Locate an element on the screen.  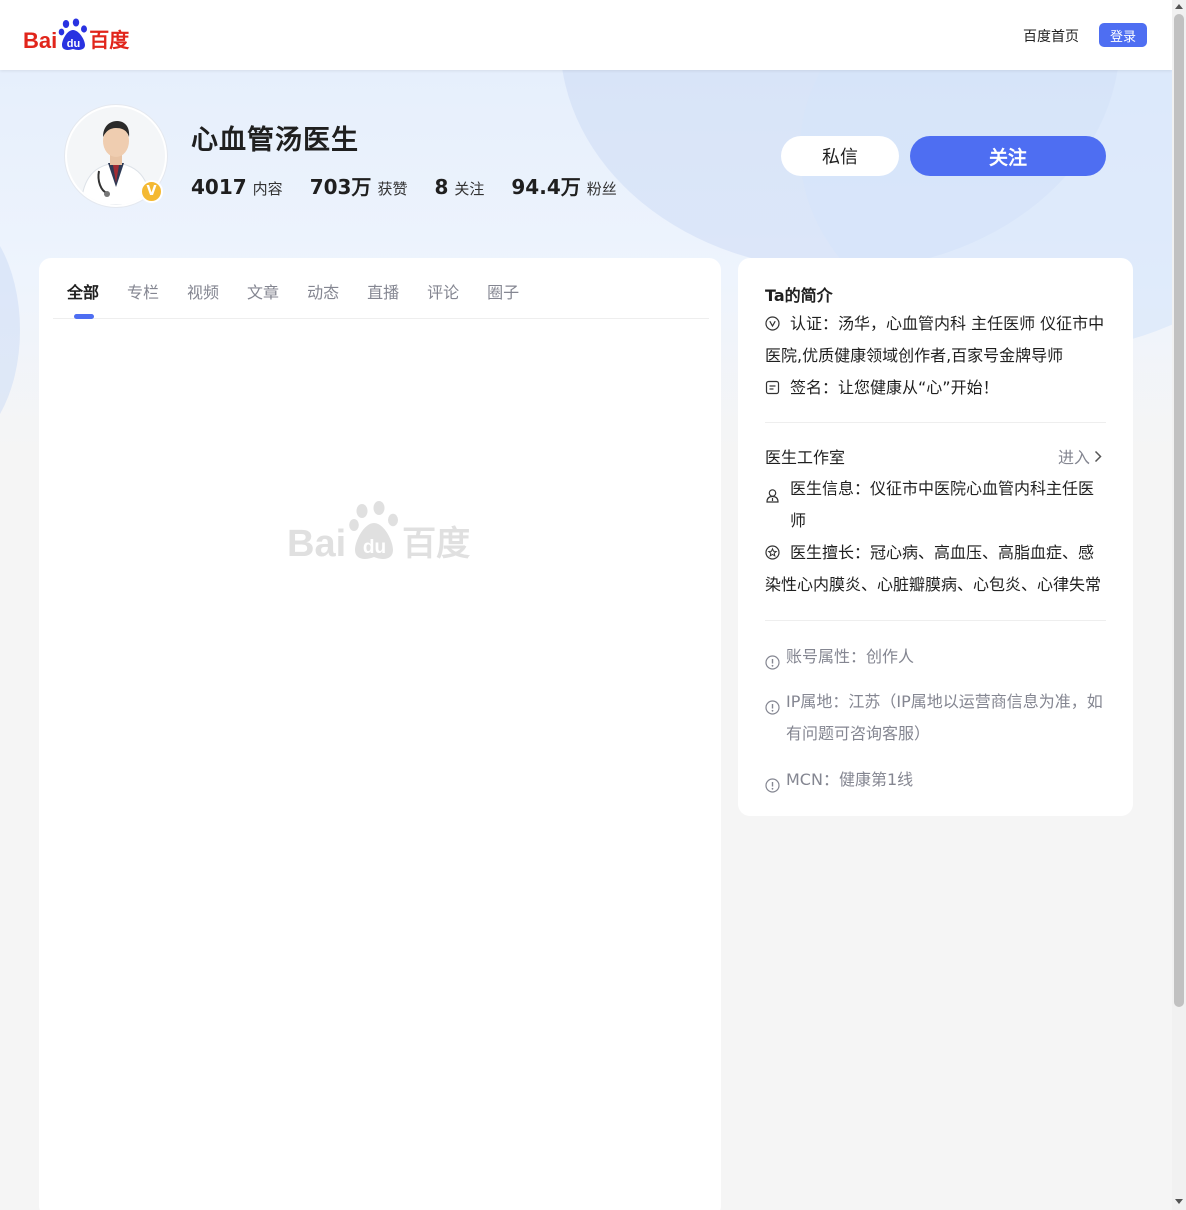
stat-label: 粉丝 is located at coordinates (601, 189).